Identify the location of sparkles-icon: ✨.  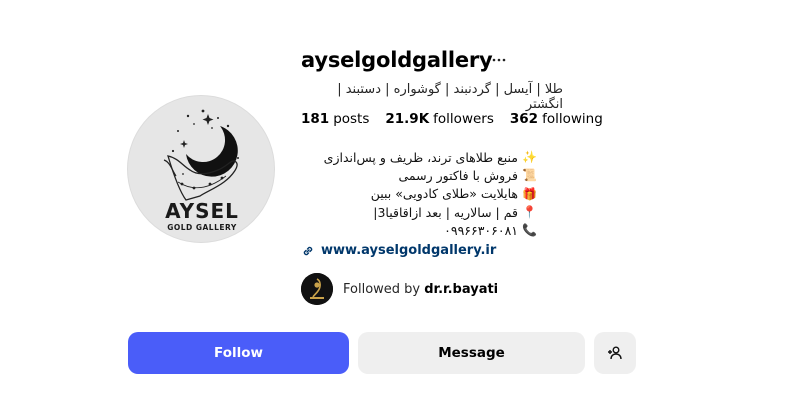
(529, 157).